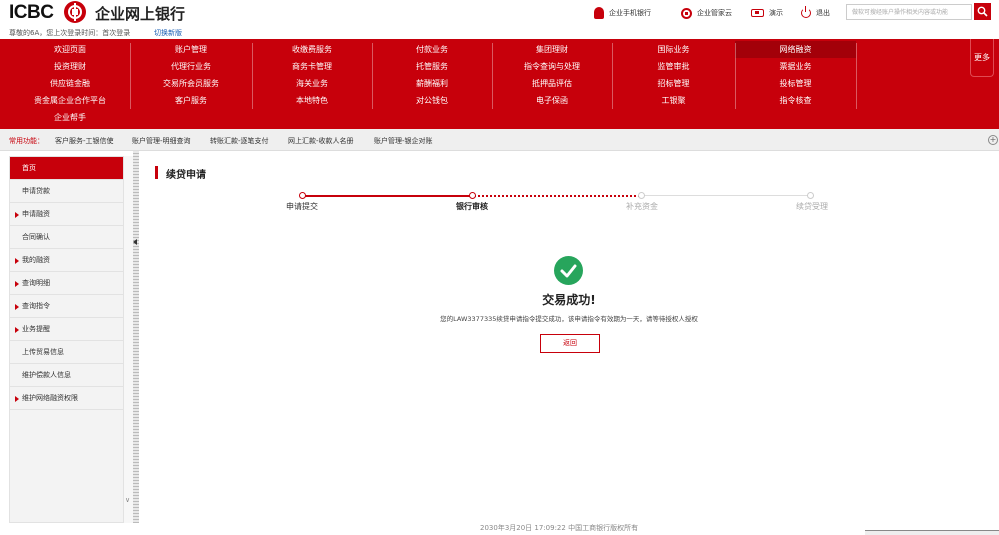  I want to click on sidebar-item-label: 合同确认, so click(36, 237).